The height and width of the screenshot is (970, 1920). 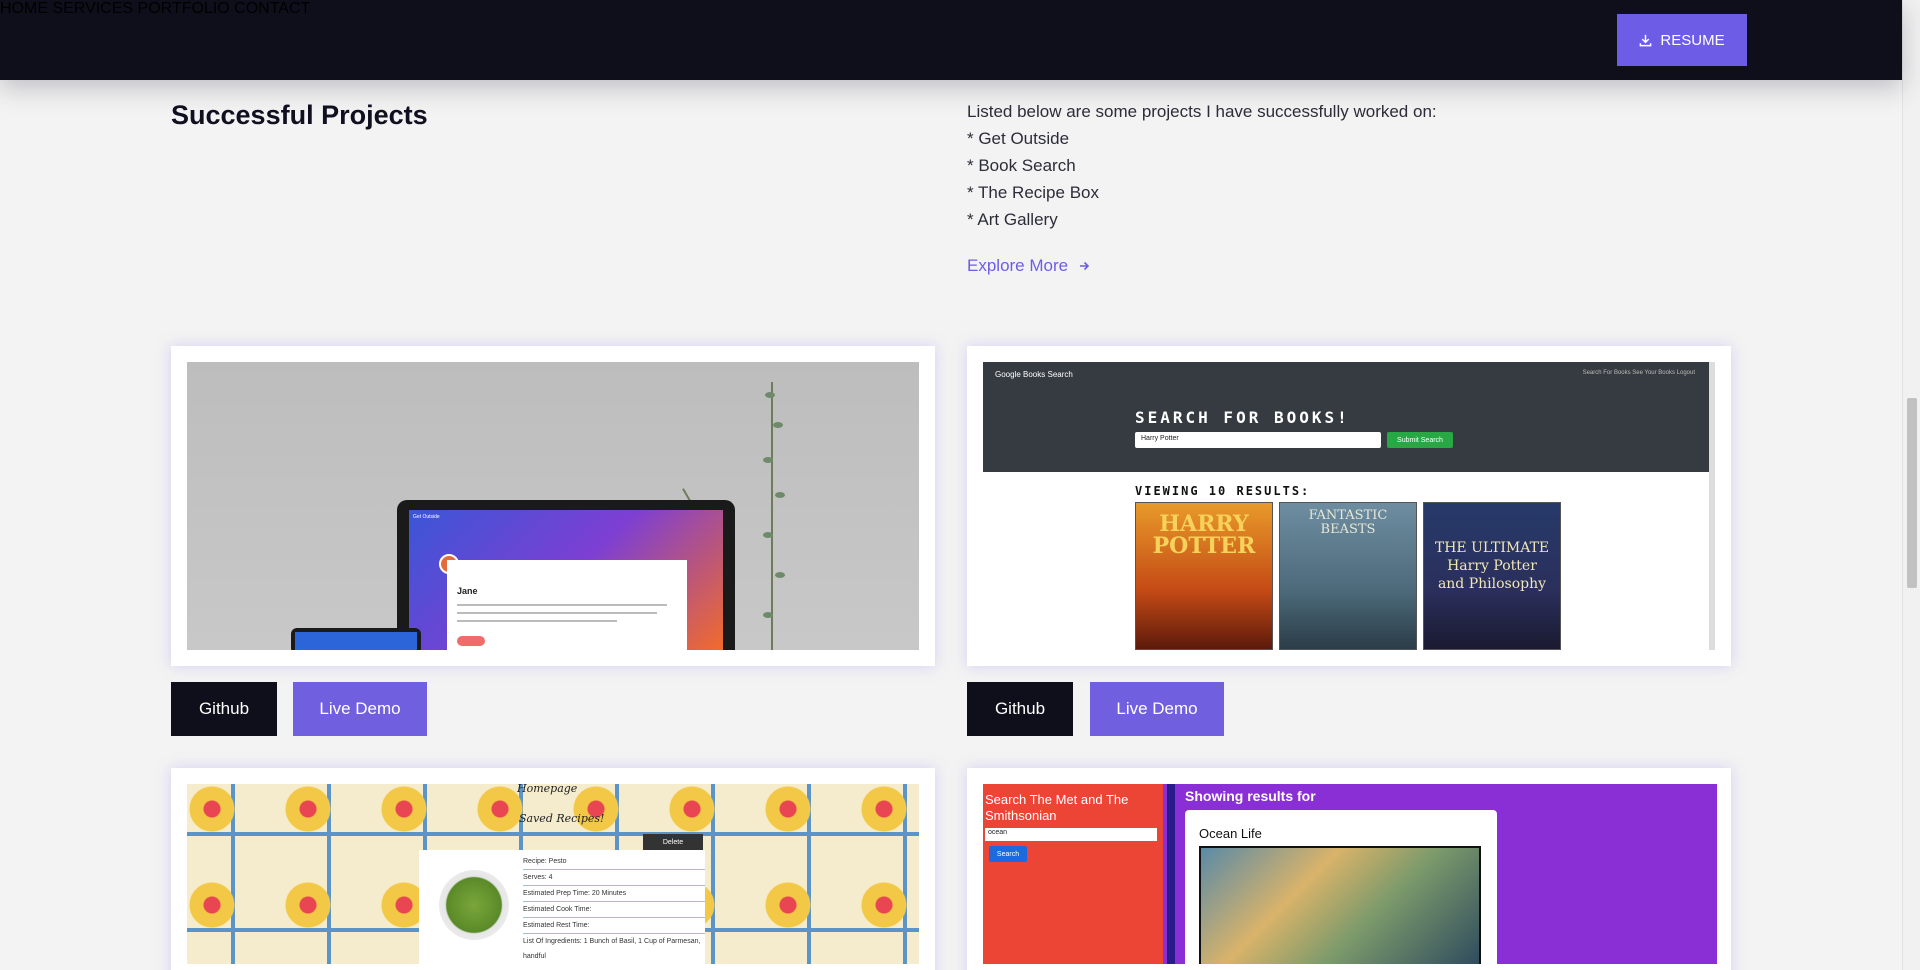 I want to click on project-item-2: * Book Search, so click(x=1021, y=165).